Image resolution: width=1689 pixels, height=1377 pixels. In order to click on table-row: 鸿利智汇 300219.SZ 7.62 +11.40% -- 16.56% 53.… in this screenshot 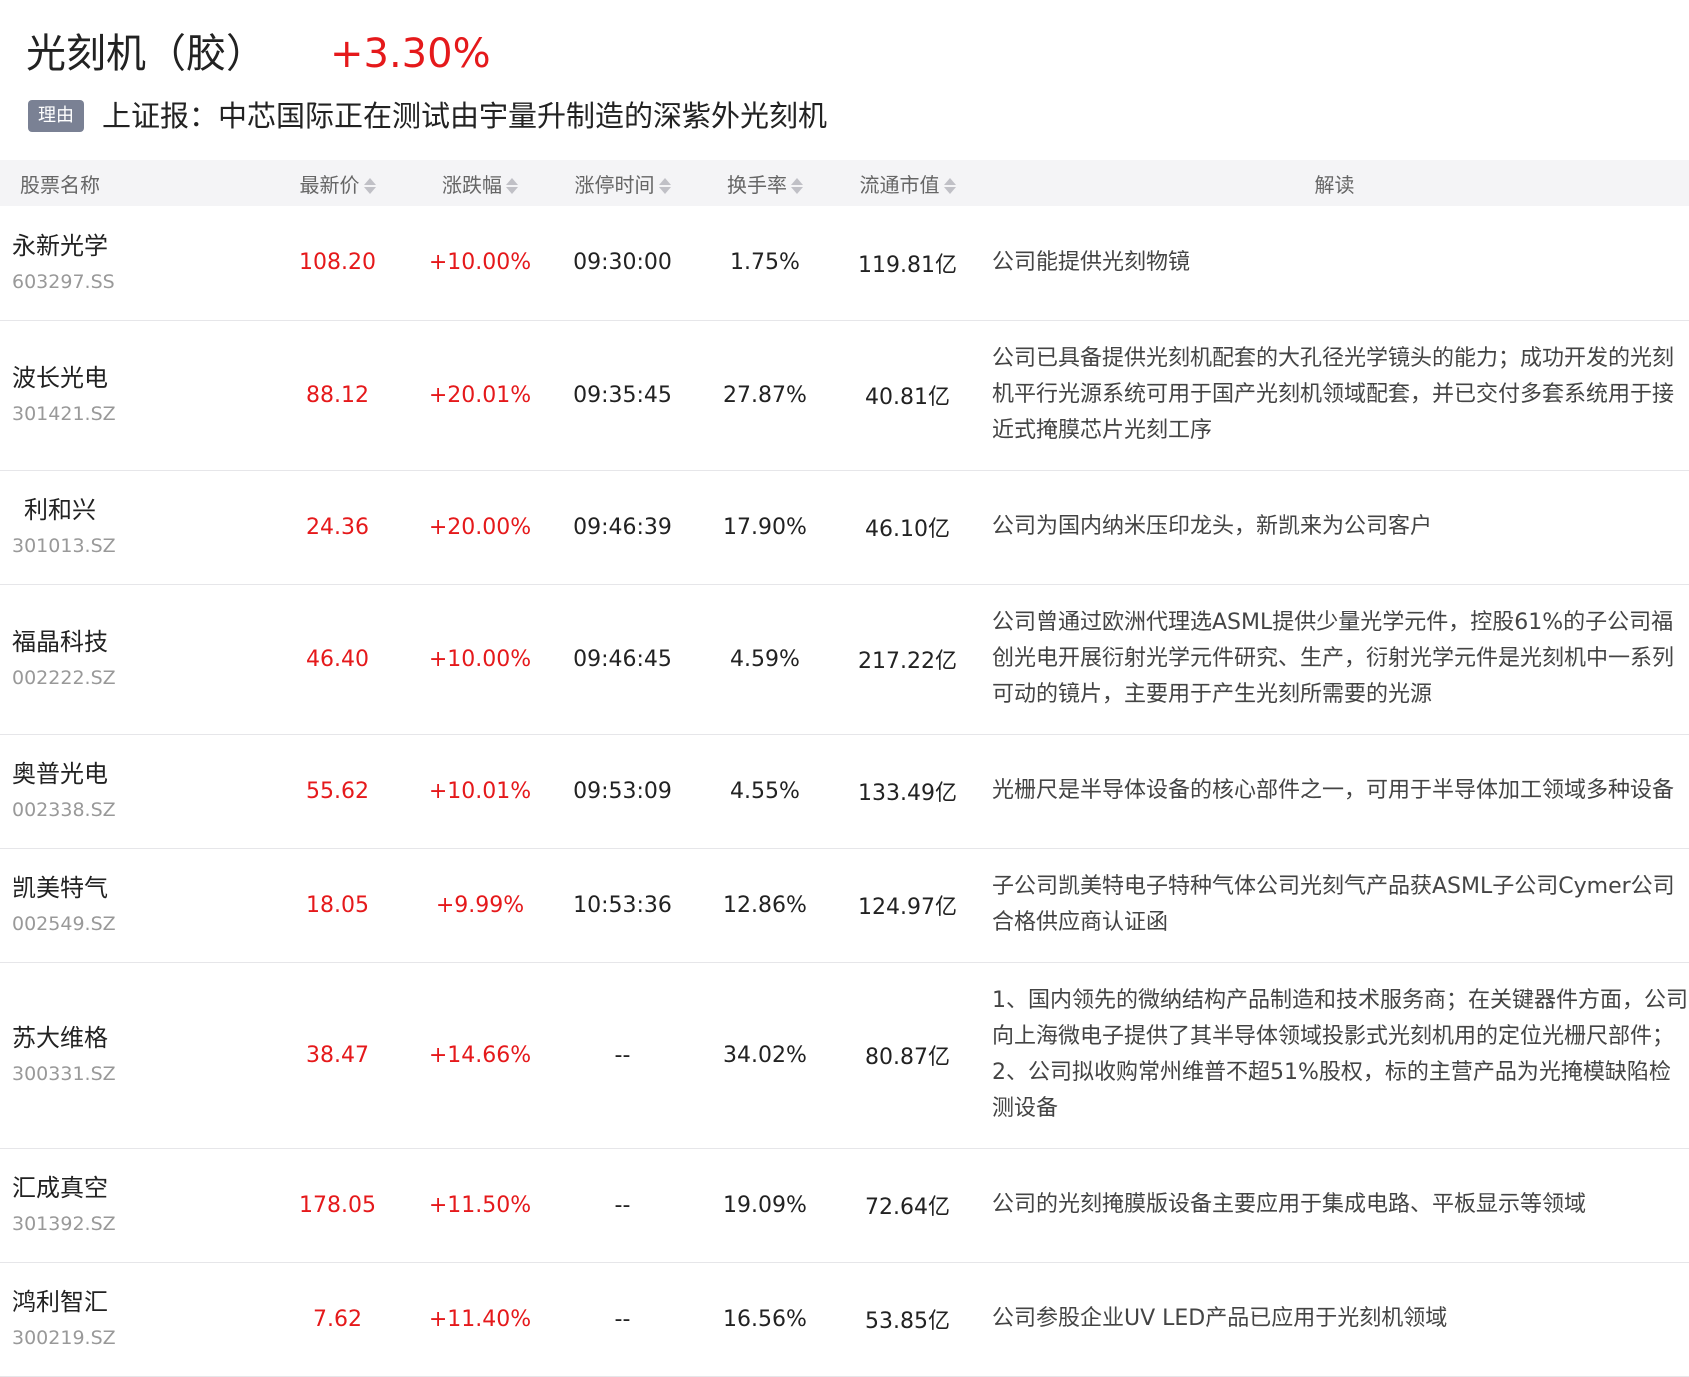, I will do `click(844, 1319)`.